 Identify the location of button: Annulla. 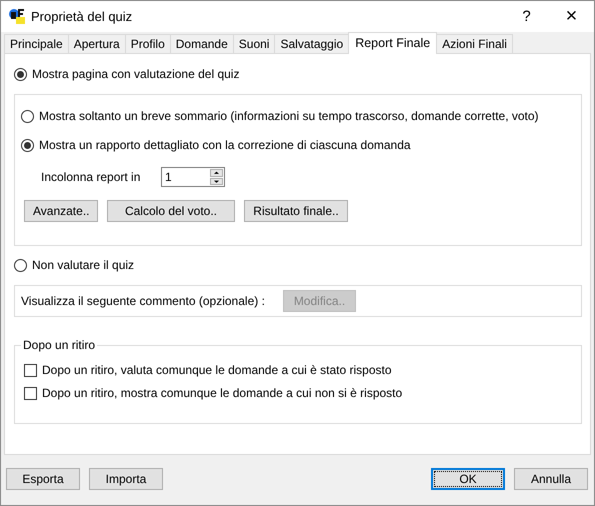
(551, 479).